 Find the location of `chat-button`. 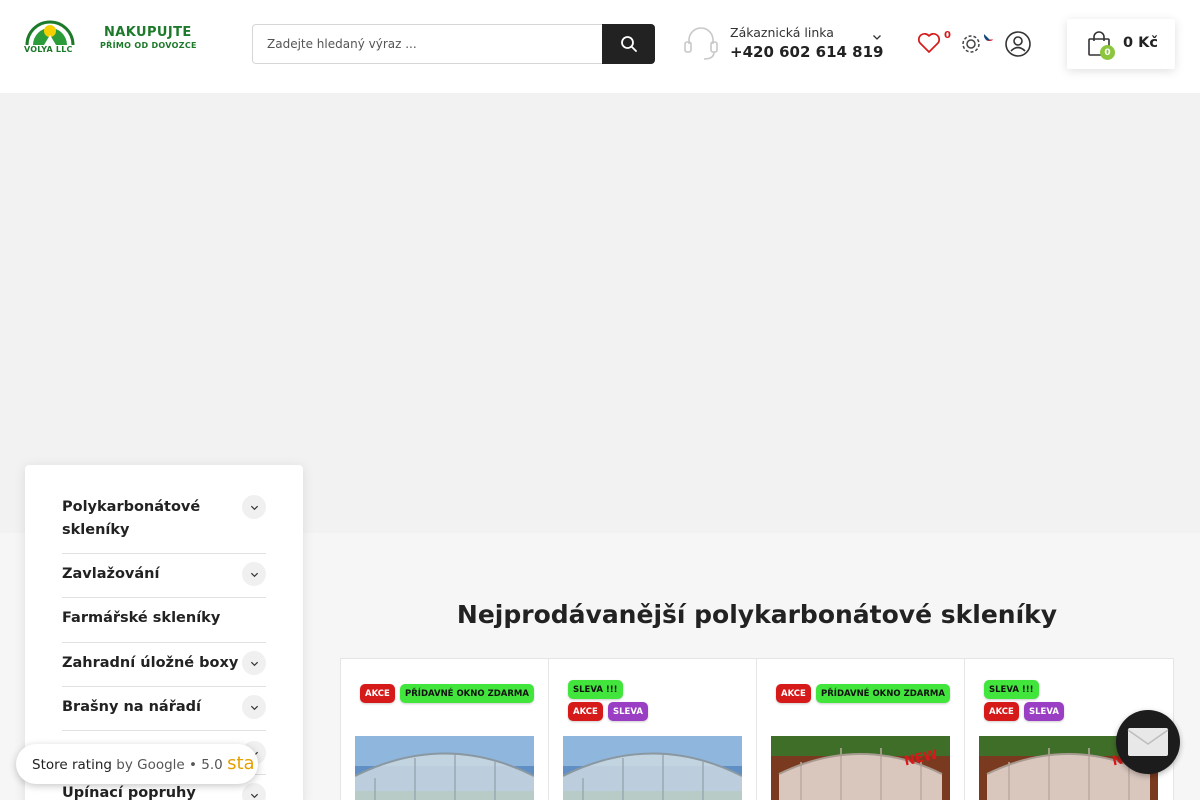

chat-button is located at coordinates (1148, 742).